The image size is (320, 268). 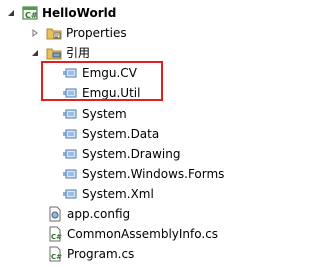 I want to click on file-item-program-cs: C# Program.cs, so click(x=91, y=254).